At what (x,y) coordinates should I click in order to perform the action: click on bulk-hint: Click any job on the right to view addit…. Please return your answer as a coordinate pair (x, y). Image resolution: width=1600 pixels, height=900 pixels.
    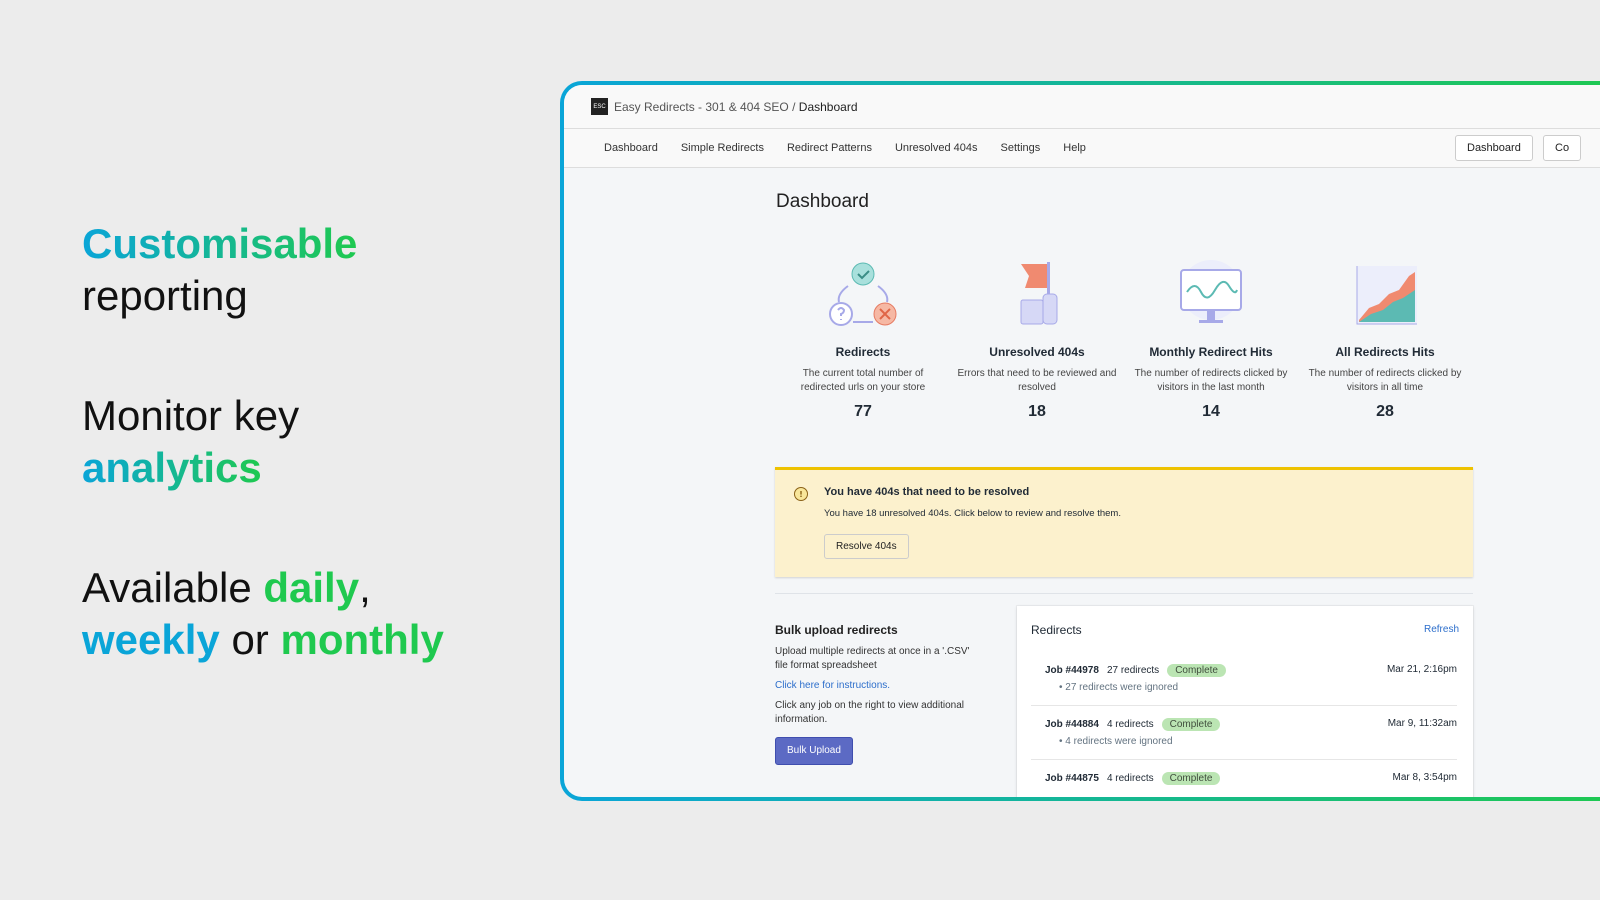
    Looking at the image, I should click on (869, 712).